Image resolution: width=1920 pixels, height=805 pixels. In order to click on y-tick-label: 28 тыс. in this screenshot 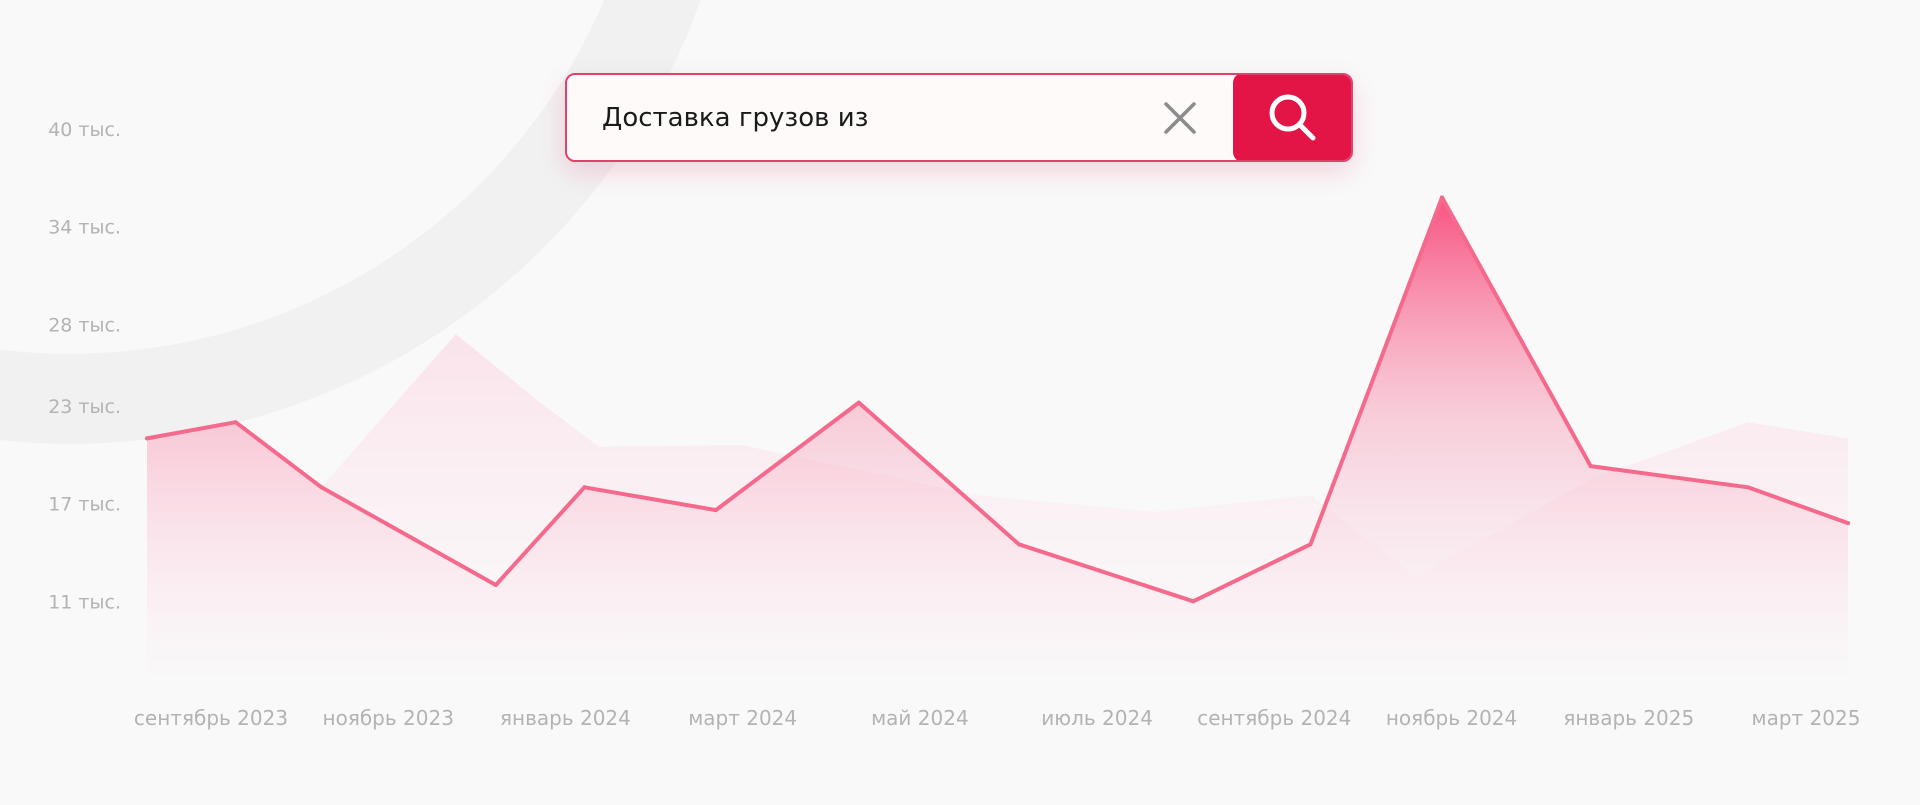, I will do `click(84, 325)`.